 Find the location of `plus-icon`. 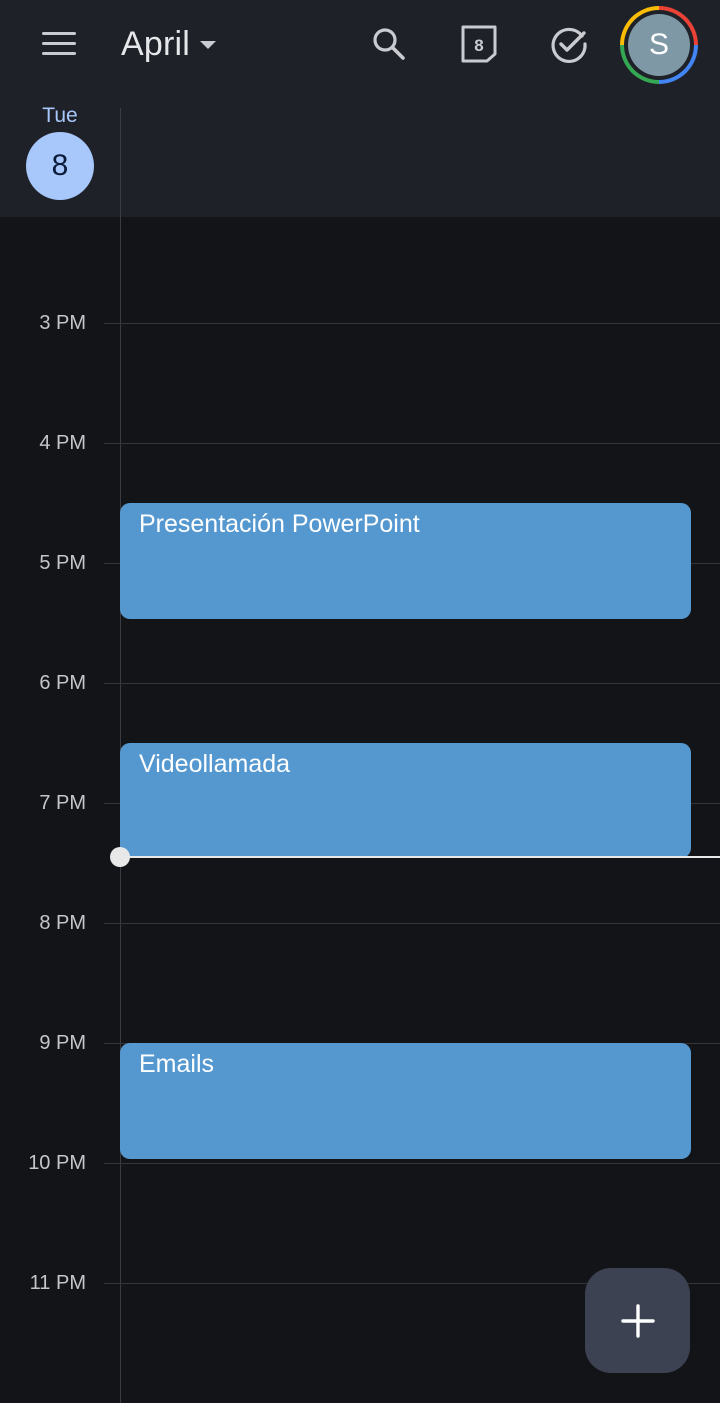

plus-icon is located at coordinates (637, 1320).